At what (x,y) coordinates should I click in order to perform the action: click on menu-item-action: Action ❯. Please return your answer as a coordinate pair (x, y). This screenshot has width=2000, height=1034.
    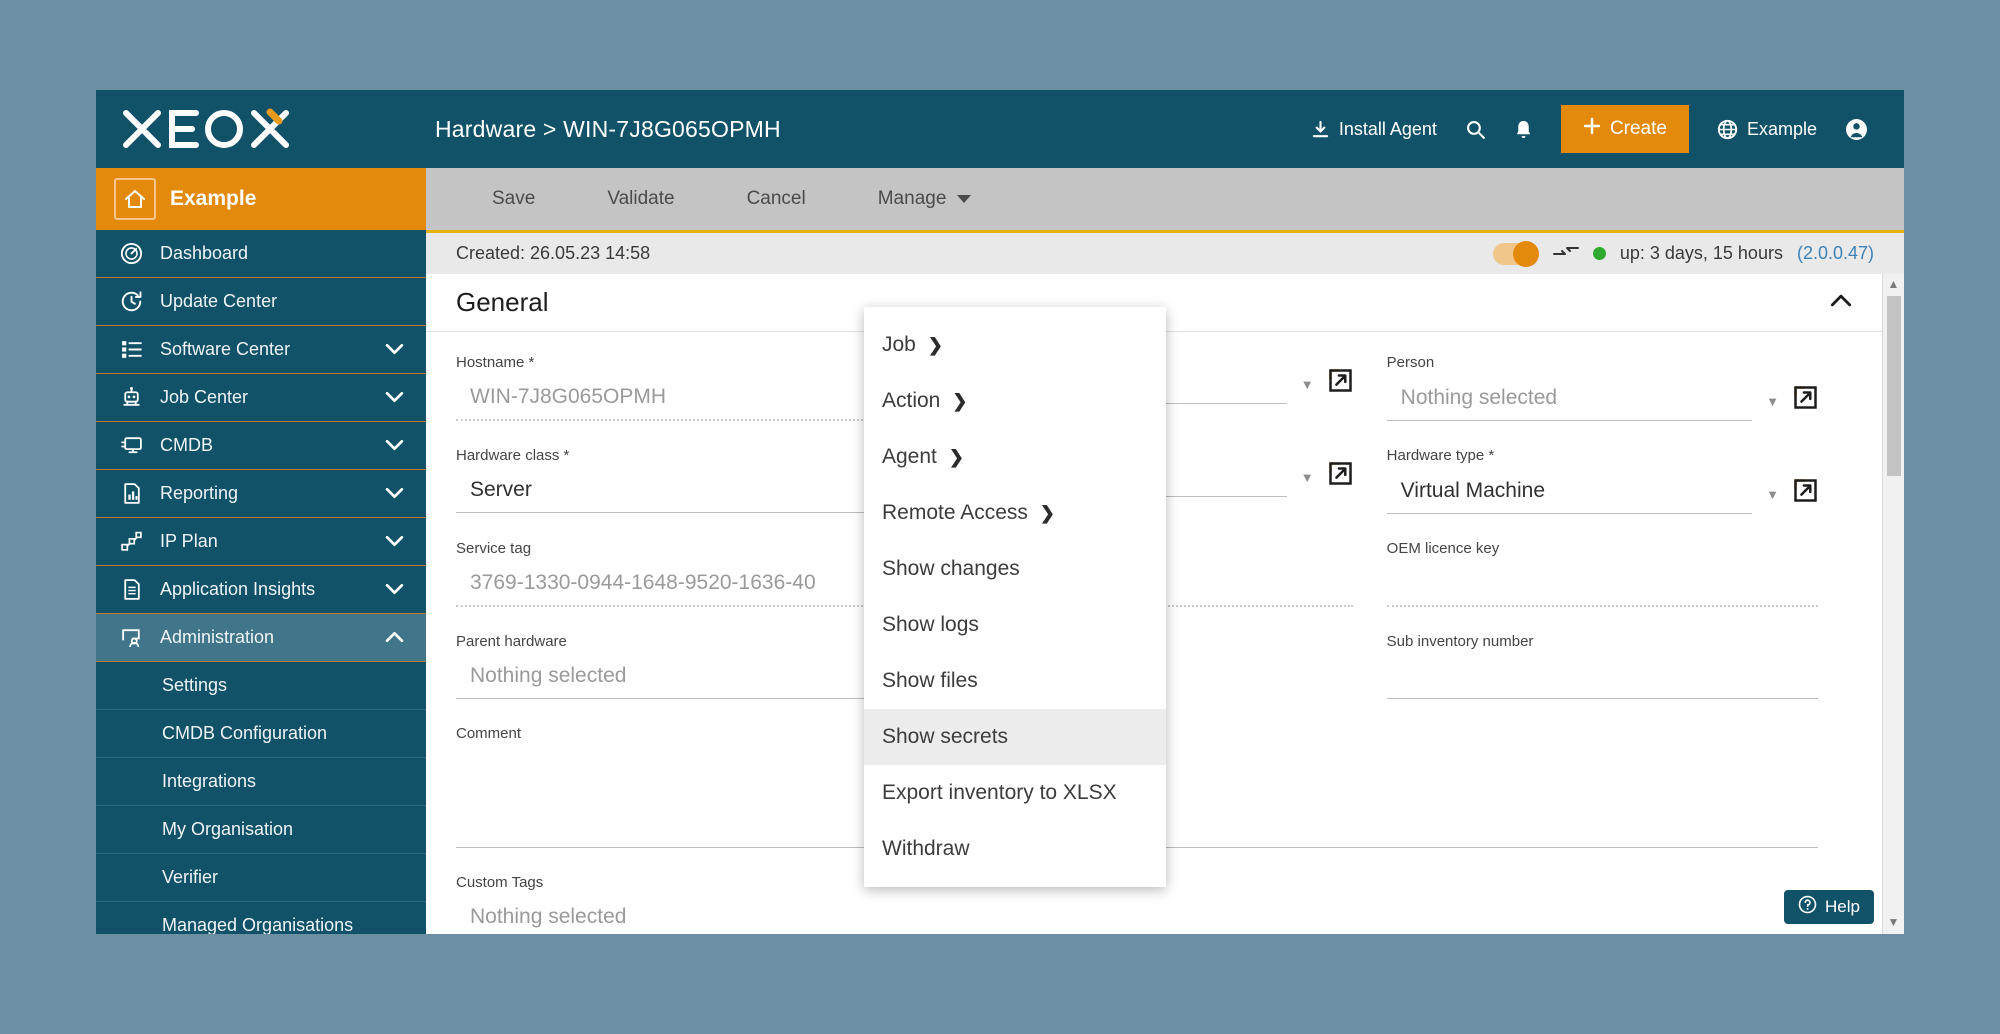
    Looking at the image, I should click on (1015, 401).